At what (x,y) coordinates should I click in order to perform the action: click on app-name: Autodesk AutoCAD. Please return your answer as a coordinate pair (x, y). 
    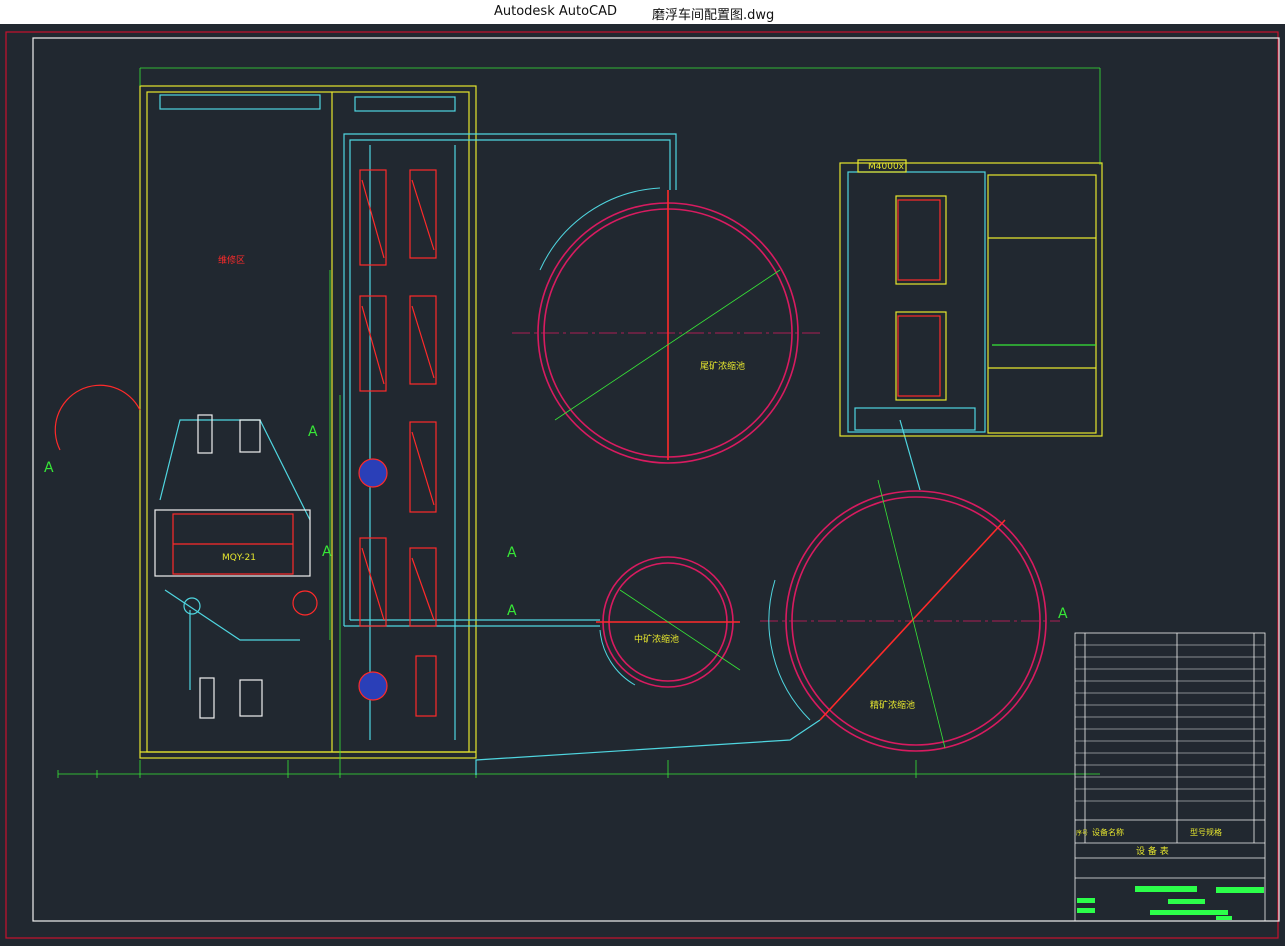
    Looking at the image, I should click on (556, 11).